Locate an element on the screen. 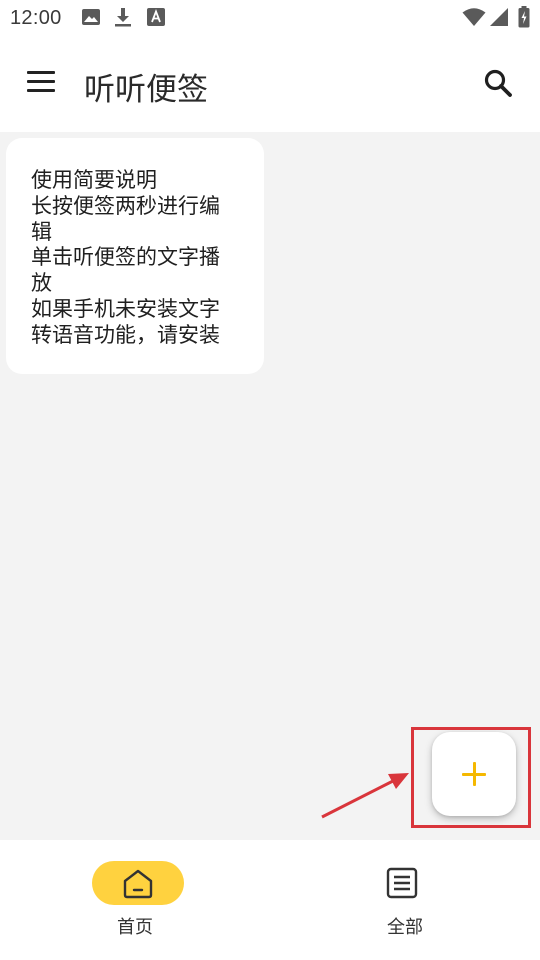 The width and height of the screenshot is (540, 960). image-icon is located at coordinates (91, 17).